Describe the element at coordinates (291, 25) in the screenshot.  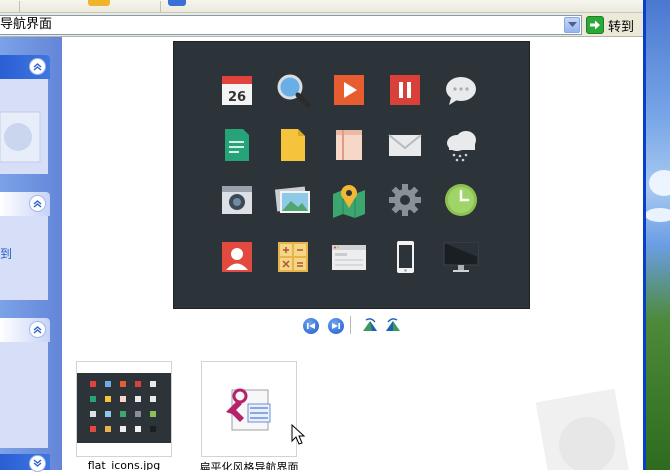
I see `address-input: 导航界面` at that location.